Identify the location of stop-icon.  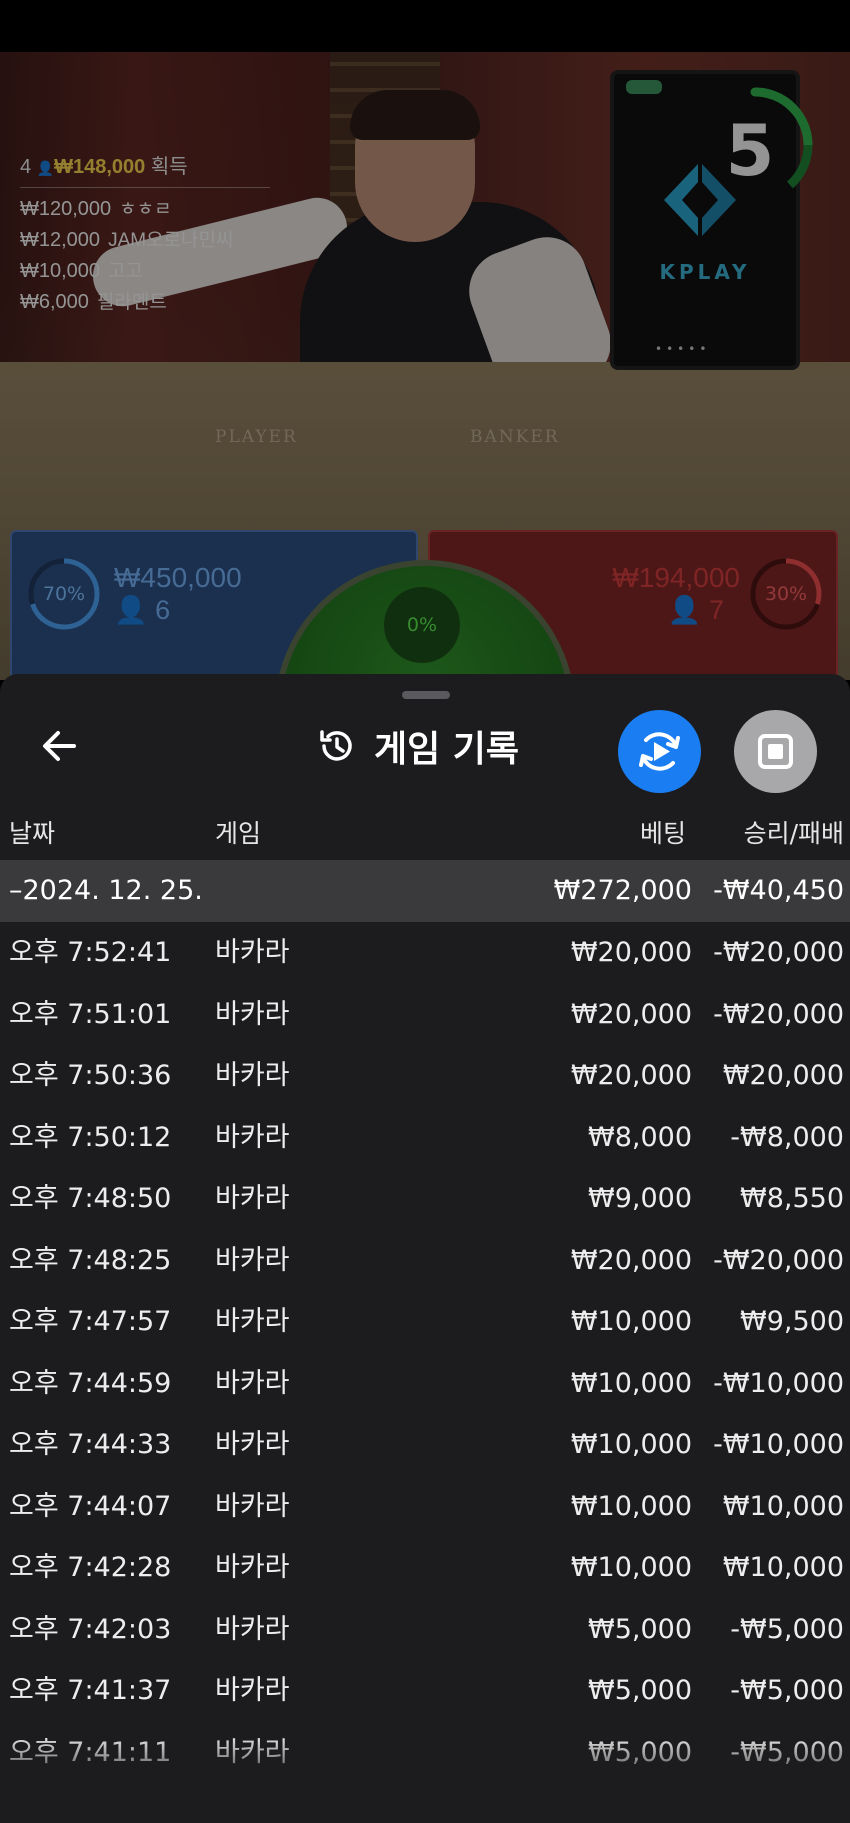
(775, 751).